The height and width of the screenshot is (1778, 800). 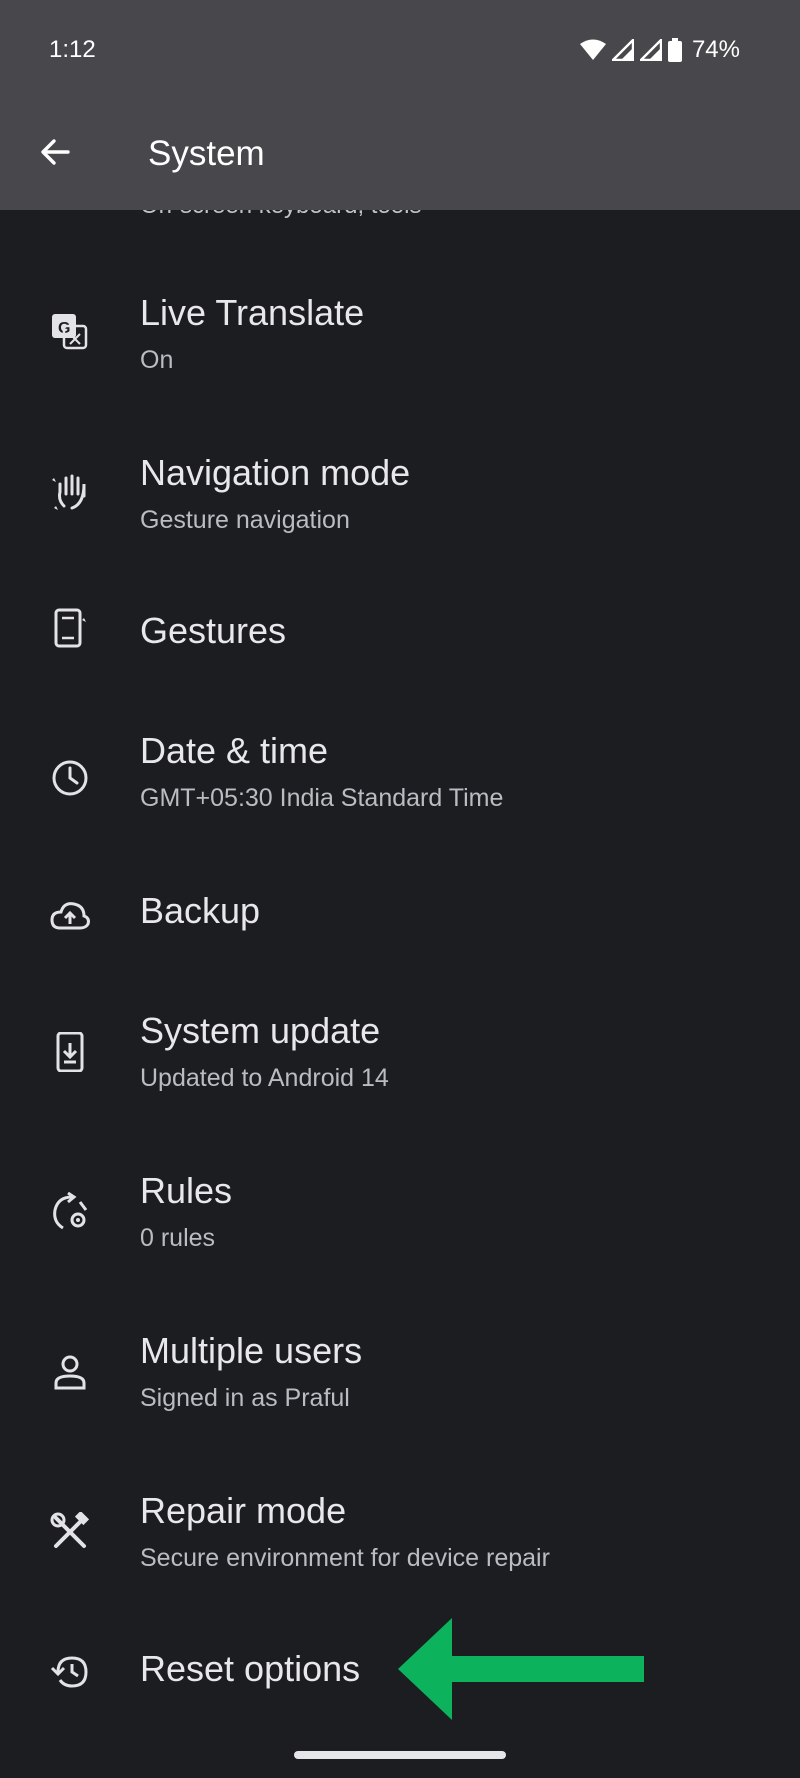 I want to click on settings-item-live-translate: G Live Translate On, so click(x=400, y=315).